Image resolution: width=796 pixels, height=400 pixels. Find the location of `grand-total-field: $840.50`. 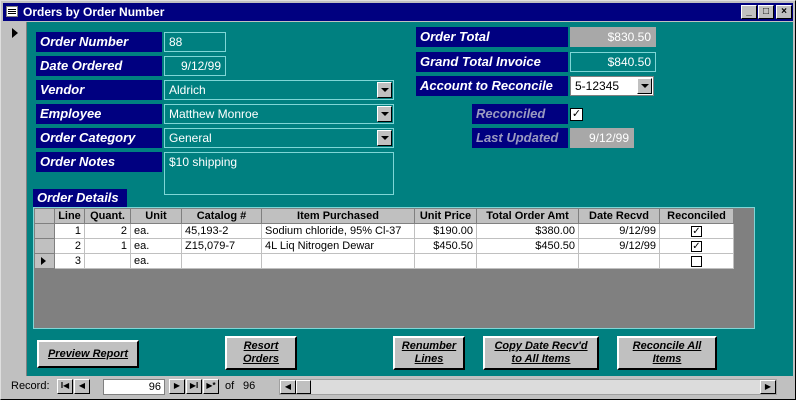

grand-total-field: $840.50 is located at coordinates (613, 62).